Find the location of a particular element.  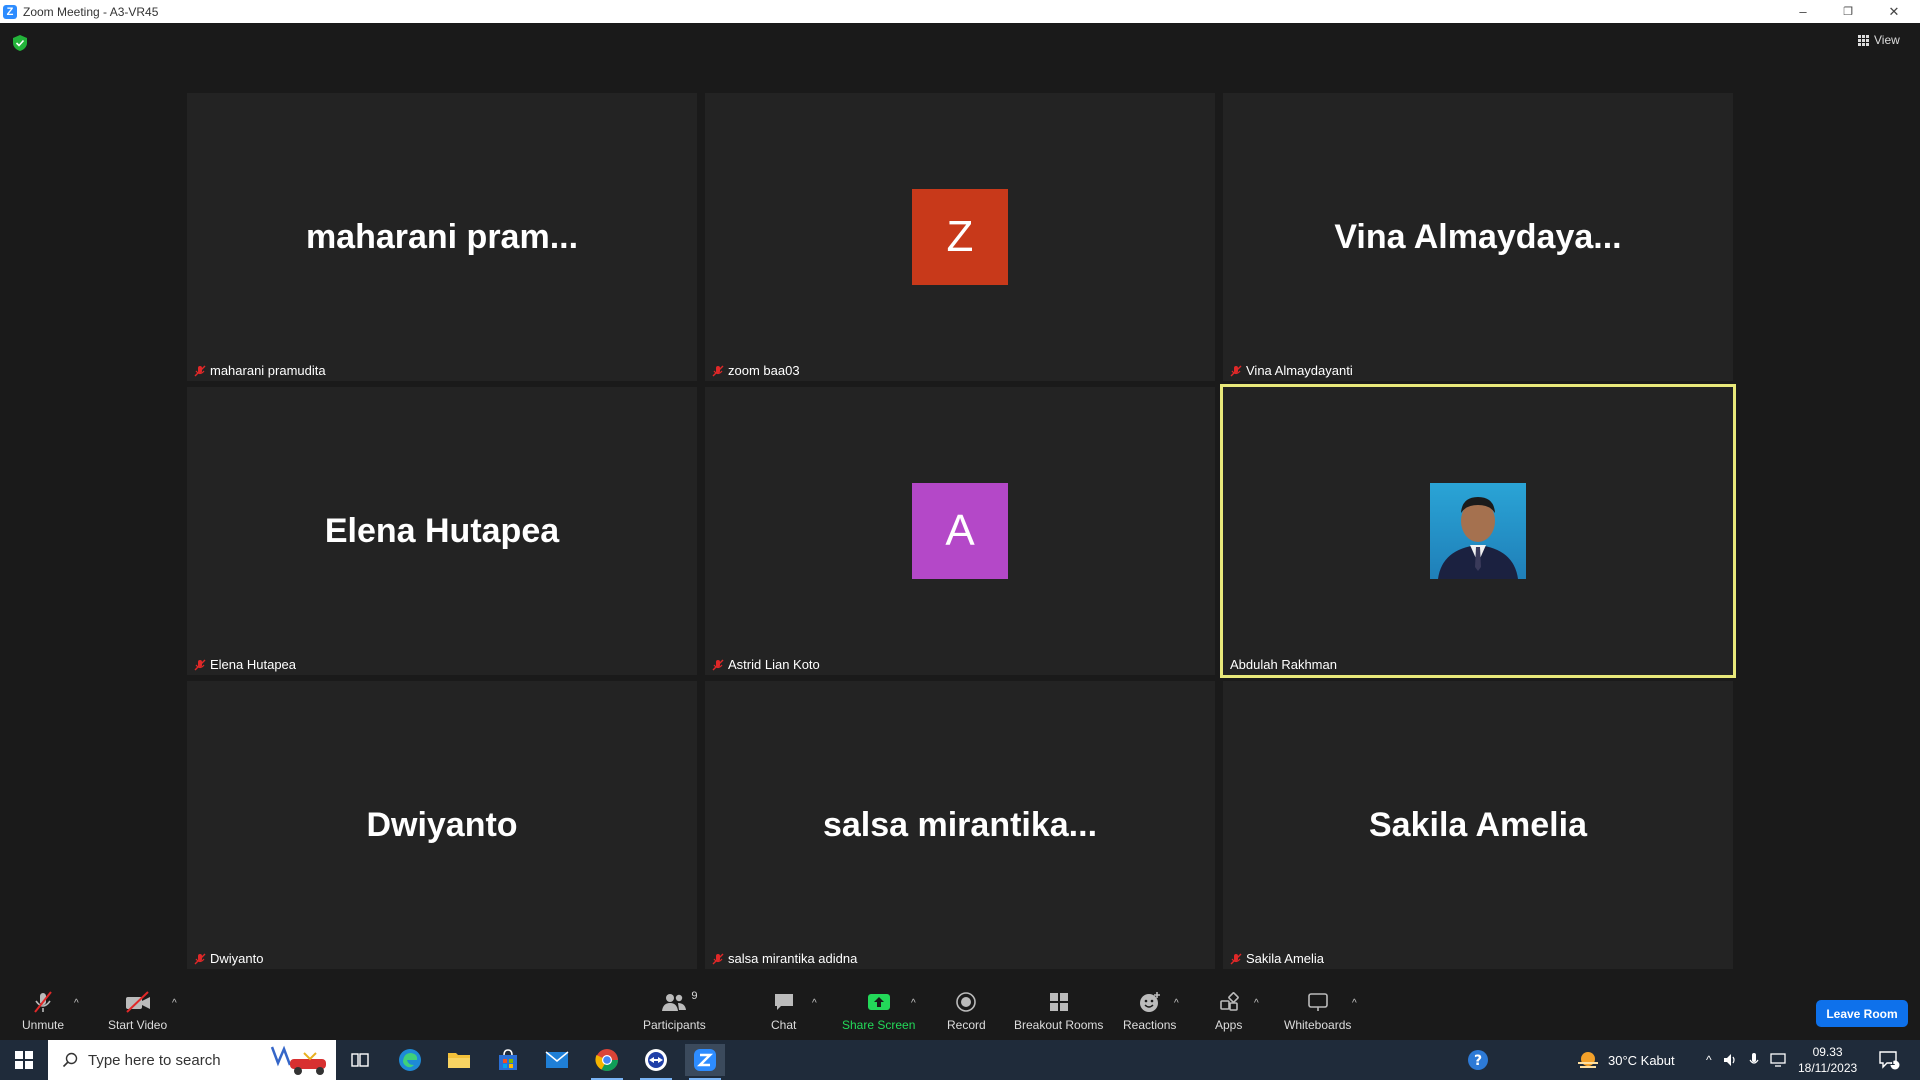

record-icon is located at coordinates (966, 1002).